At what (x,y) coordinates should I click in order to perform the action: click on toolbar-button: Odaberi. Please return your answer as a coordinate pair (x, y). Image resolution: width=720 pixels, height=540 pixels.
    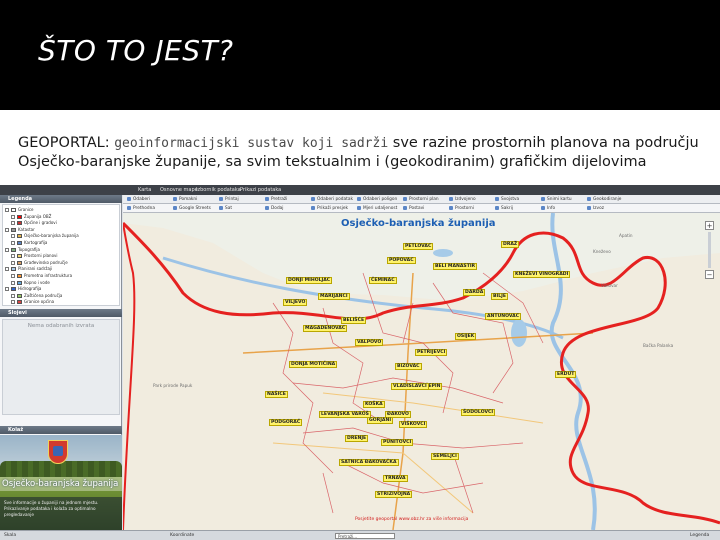
    Looking at the image, I should click on (138, 199).